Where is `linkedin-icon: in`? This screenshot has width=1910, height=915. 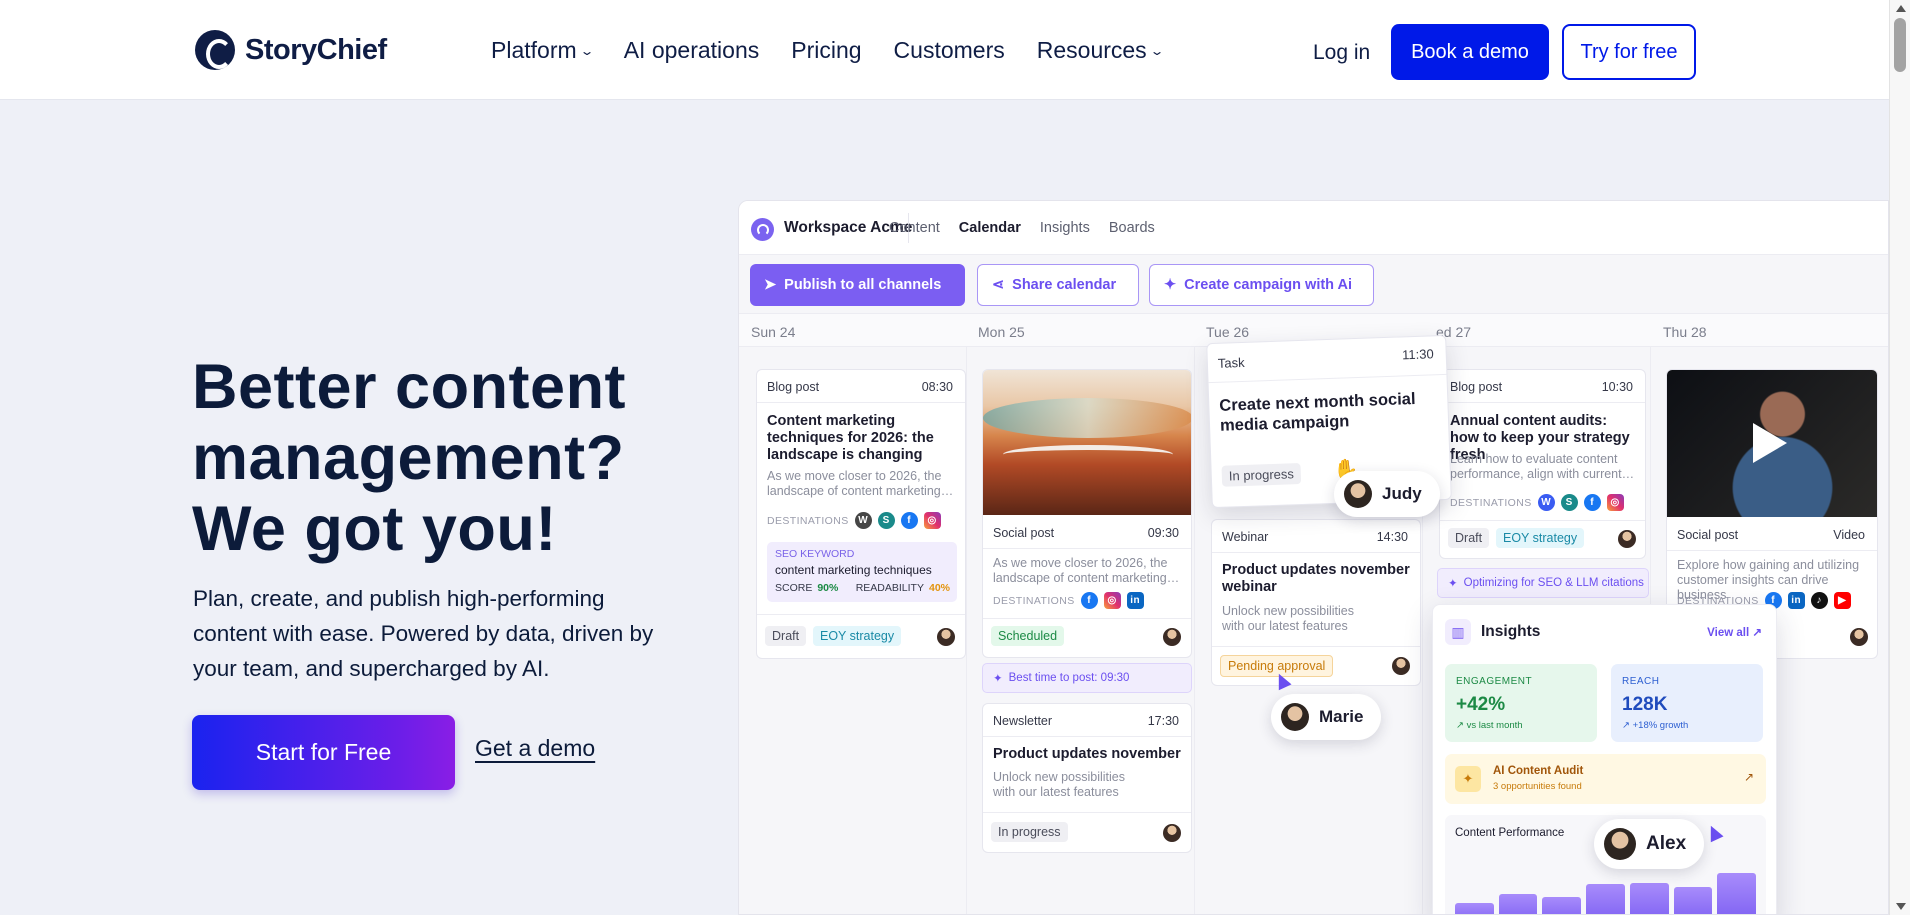
linkedin-icon: in is located at coordinates (1796, 600).